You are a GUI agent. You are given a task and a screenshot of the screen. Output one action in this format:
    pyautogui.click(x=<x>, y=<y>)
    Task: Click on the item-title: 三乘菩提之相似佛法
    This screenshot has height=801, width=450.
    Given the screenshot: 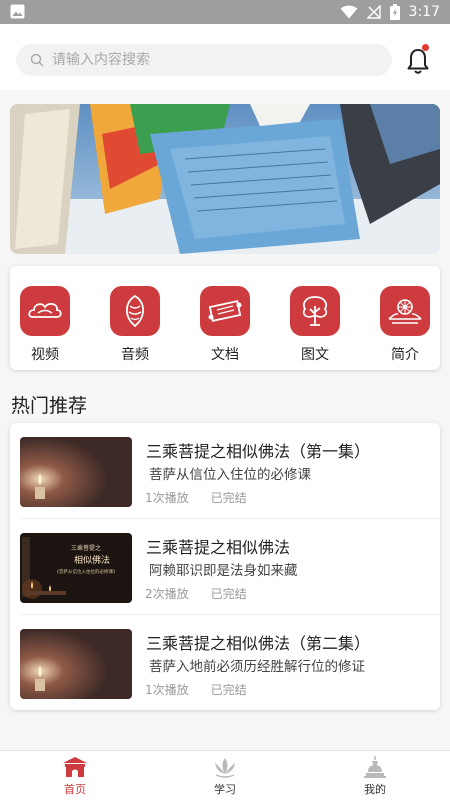 What is the action you would take?
    pyautogui.click(x=218, y=547)
    